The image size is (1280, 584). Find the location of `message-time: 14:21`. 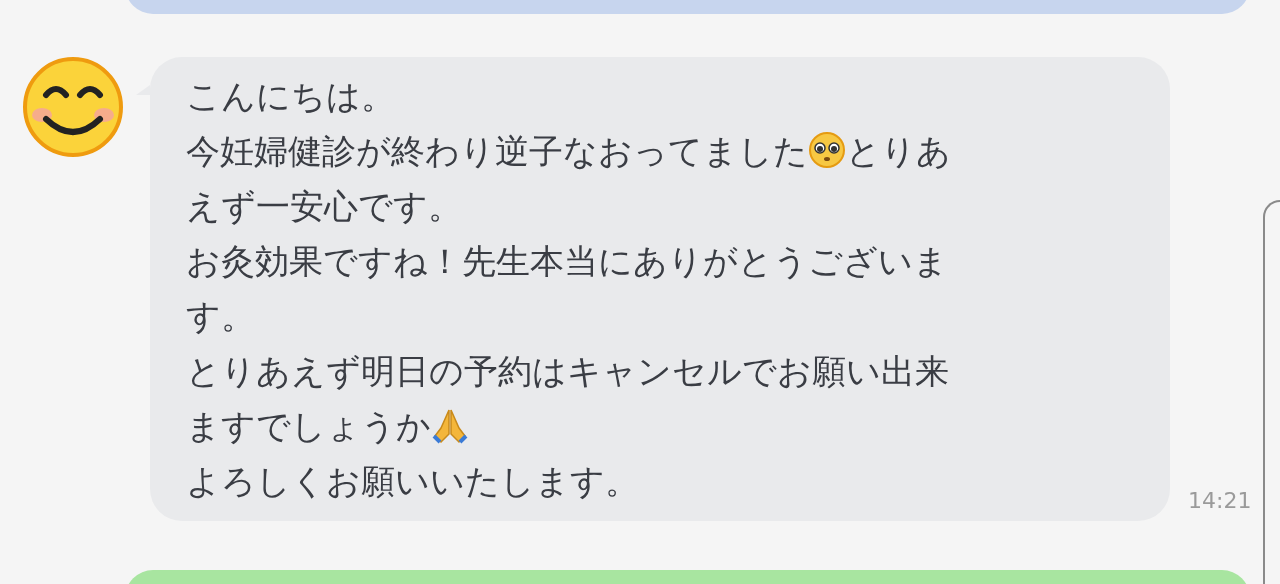

message-time: 14:21 is located at coordinates (1220, 501).